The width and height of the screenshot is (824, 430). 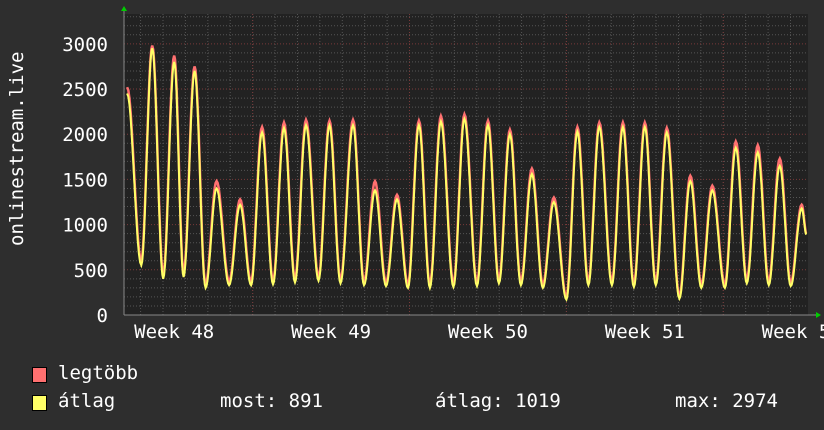 What do you see at coordinates (85, 226) in the screenshot?
I see `y-tick-label: 1000` at bounding box center [85, 226].